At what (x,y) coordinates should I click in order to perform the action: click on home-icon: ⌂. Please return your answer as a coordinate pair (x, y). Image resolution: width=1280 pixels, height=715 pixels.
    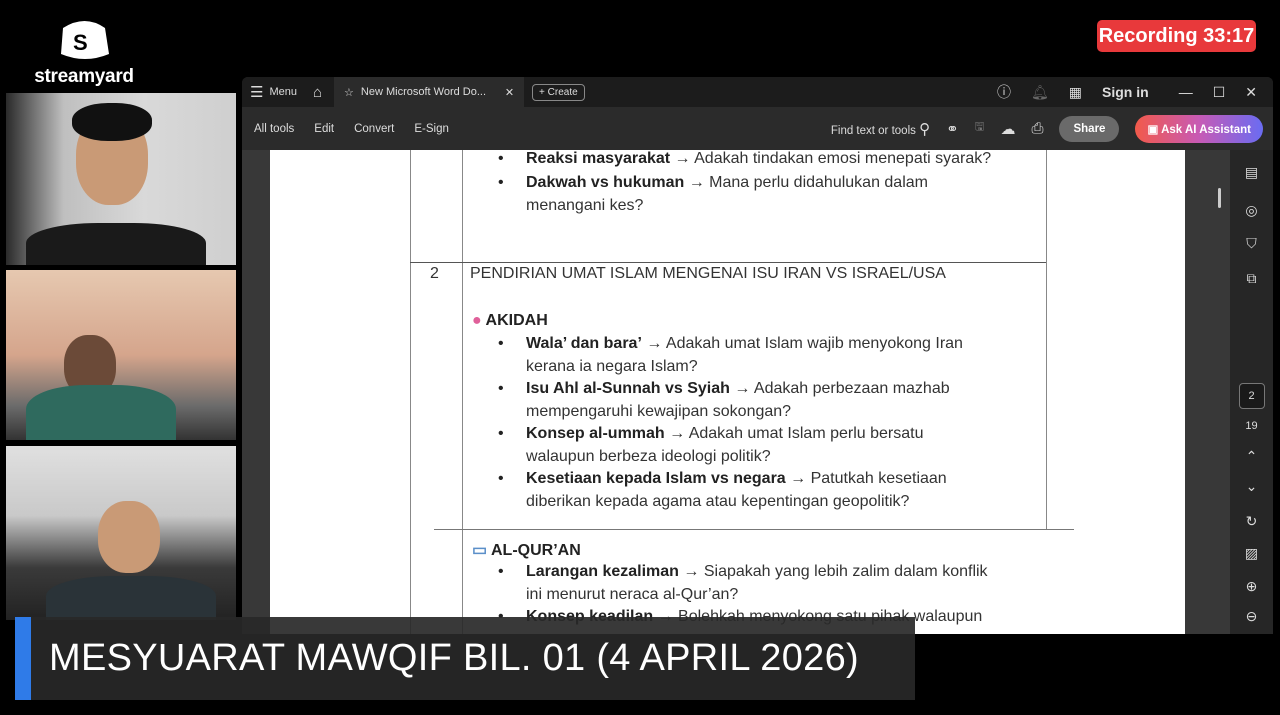
    Looking at the image, I should click on (317, 92).